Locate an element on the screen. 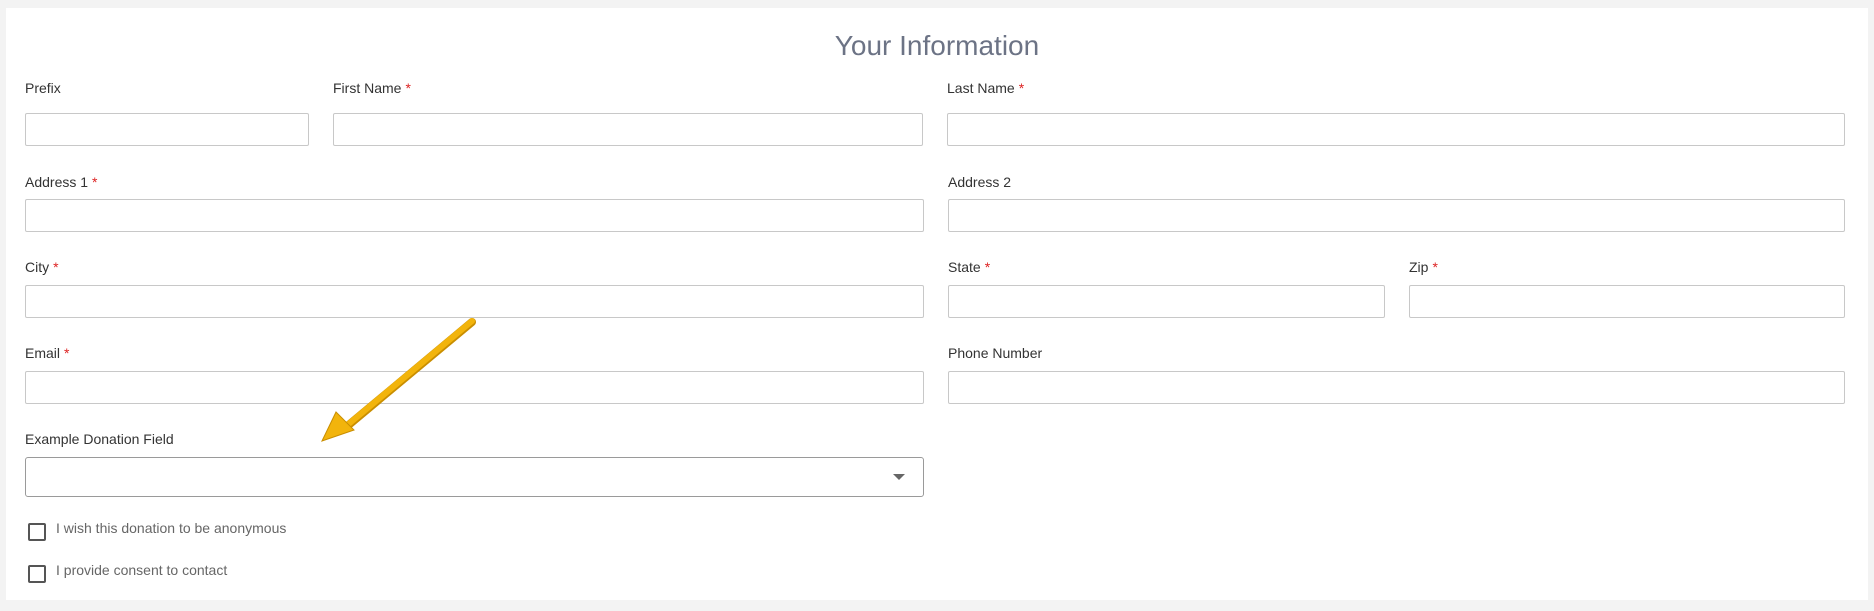  phone-input is located at coordinates (1396, 387).